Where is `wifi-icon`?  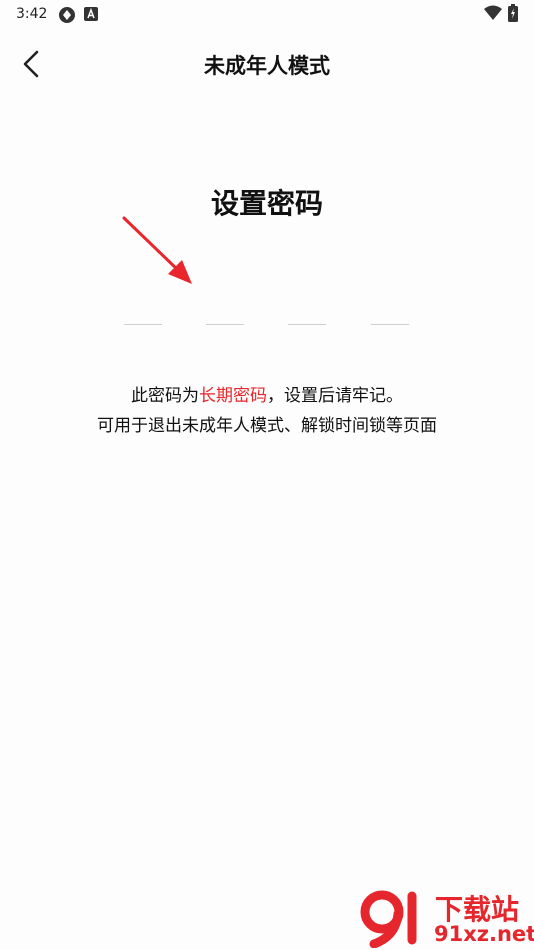
wifi-icon is located at coordinates (493, 15).